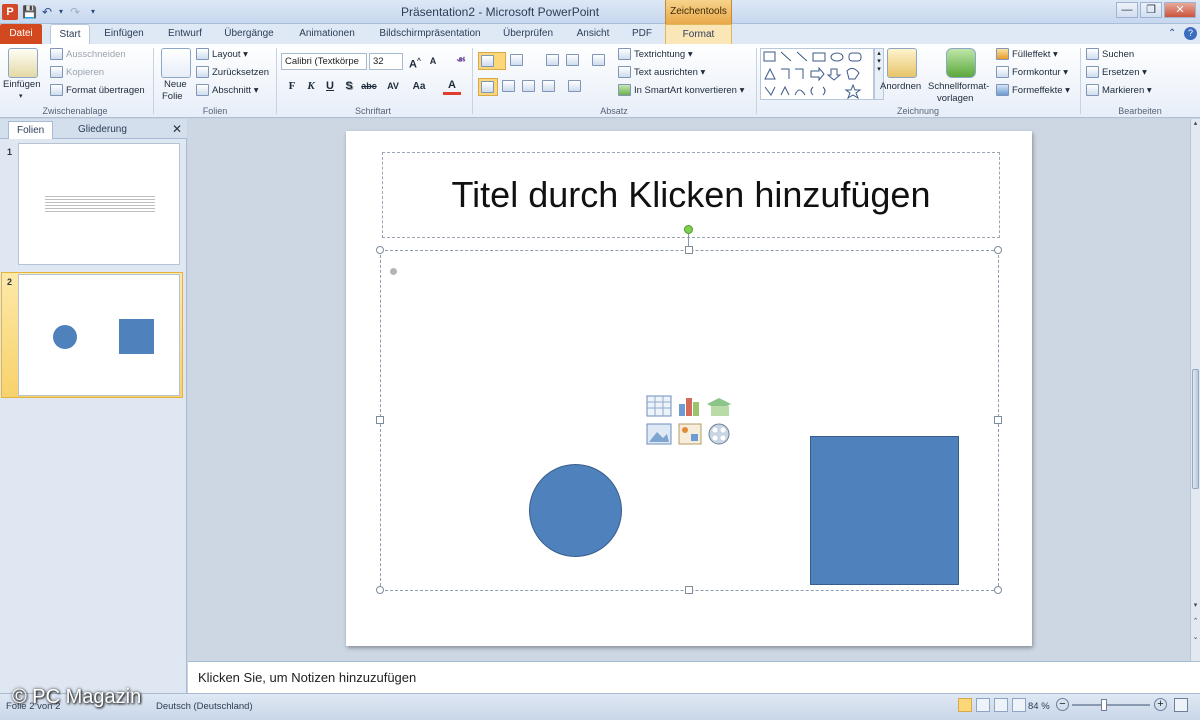 The image size is (1200, 720). I want to click on resize-handle-w, so click(380, 420).